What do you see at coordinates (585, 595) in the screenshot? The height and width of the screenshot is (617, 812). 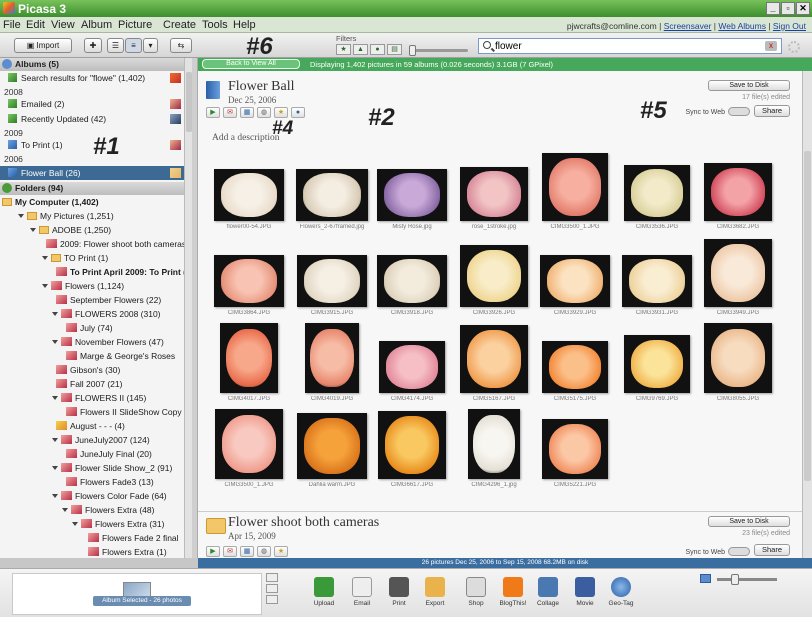 I see `movie-tool: Movie` at bounding box center [585, 595].